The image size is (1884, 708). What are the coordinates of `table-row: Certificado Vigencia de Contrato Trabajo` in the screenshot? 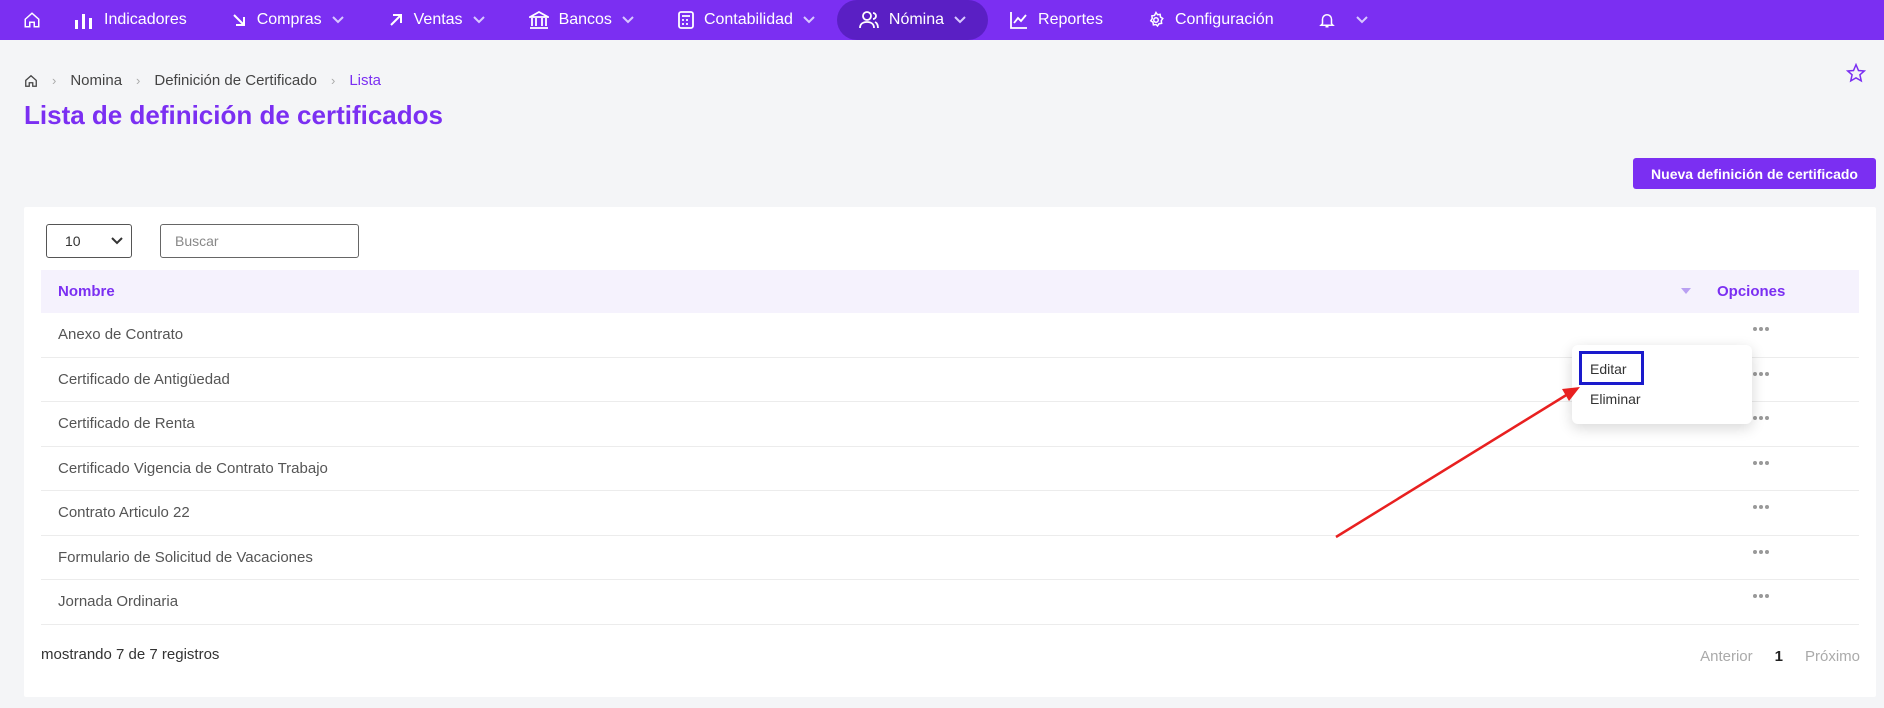 It's located at (950, 469).